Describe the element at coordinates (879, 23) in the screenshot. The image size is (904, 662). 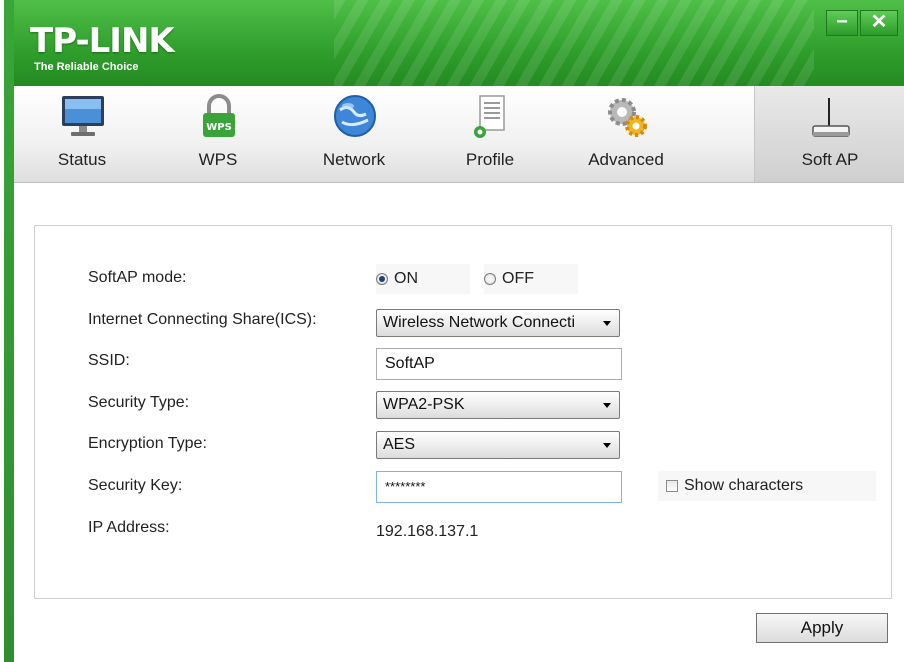
I see `close-button: ✕` at that location.